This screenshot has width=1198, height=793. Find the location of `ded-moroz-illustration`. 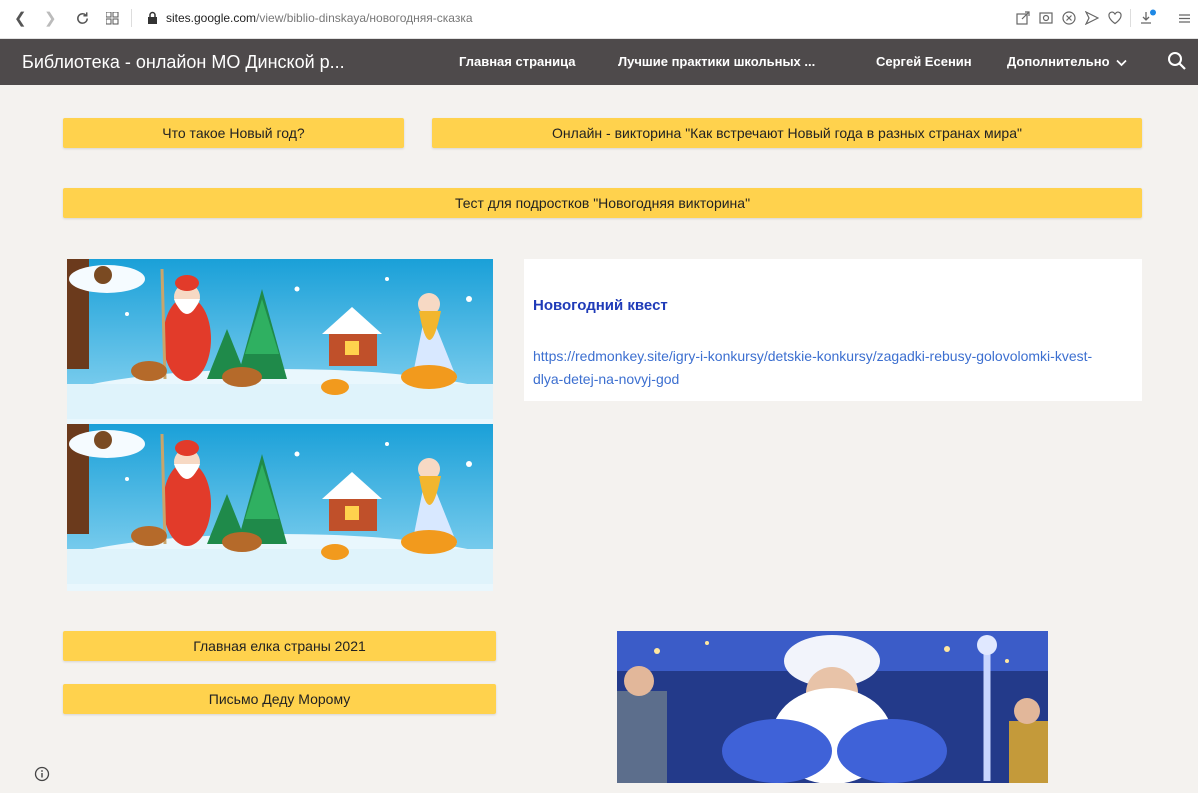

ded-moroz-illustration is located at coordinates (832, 707).